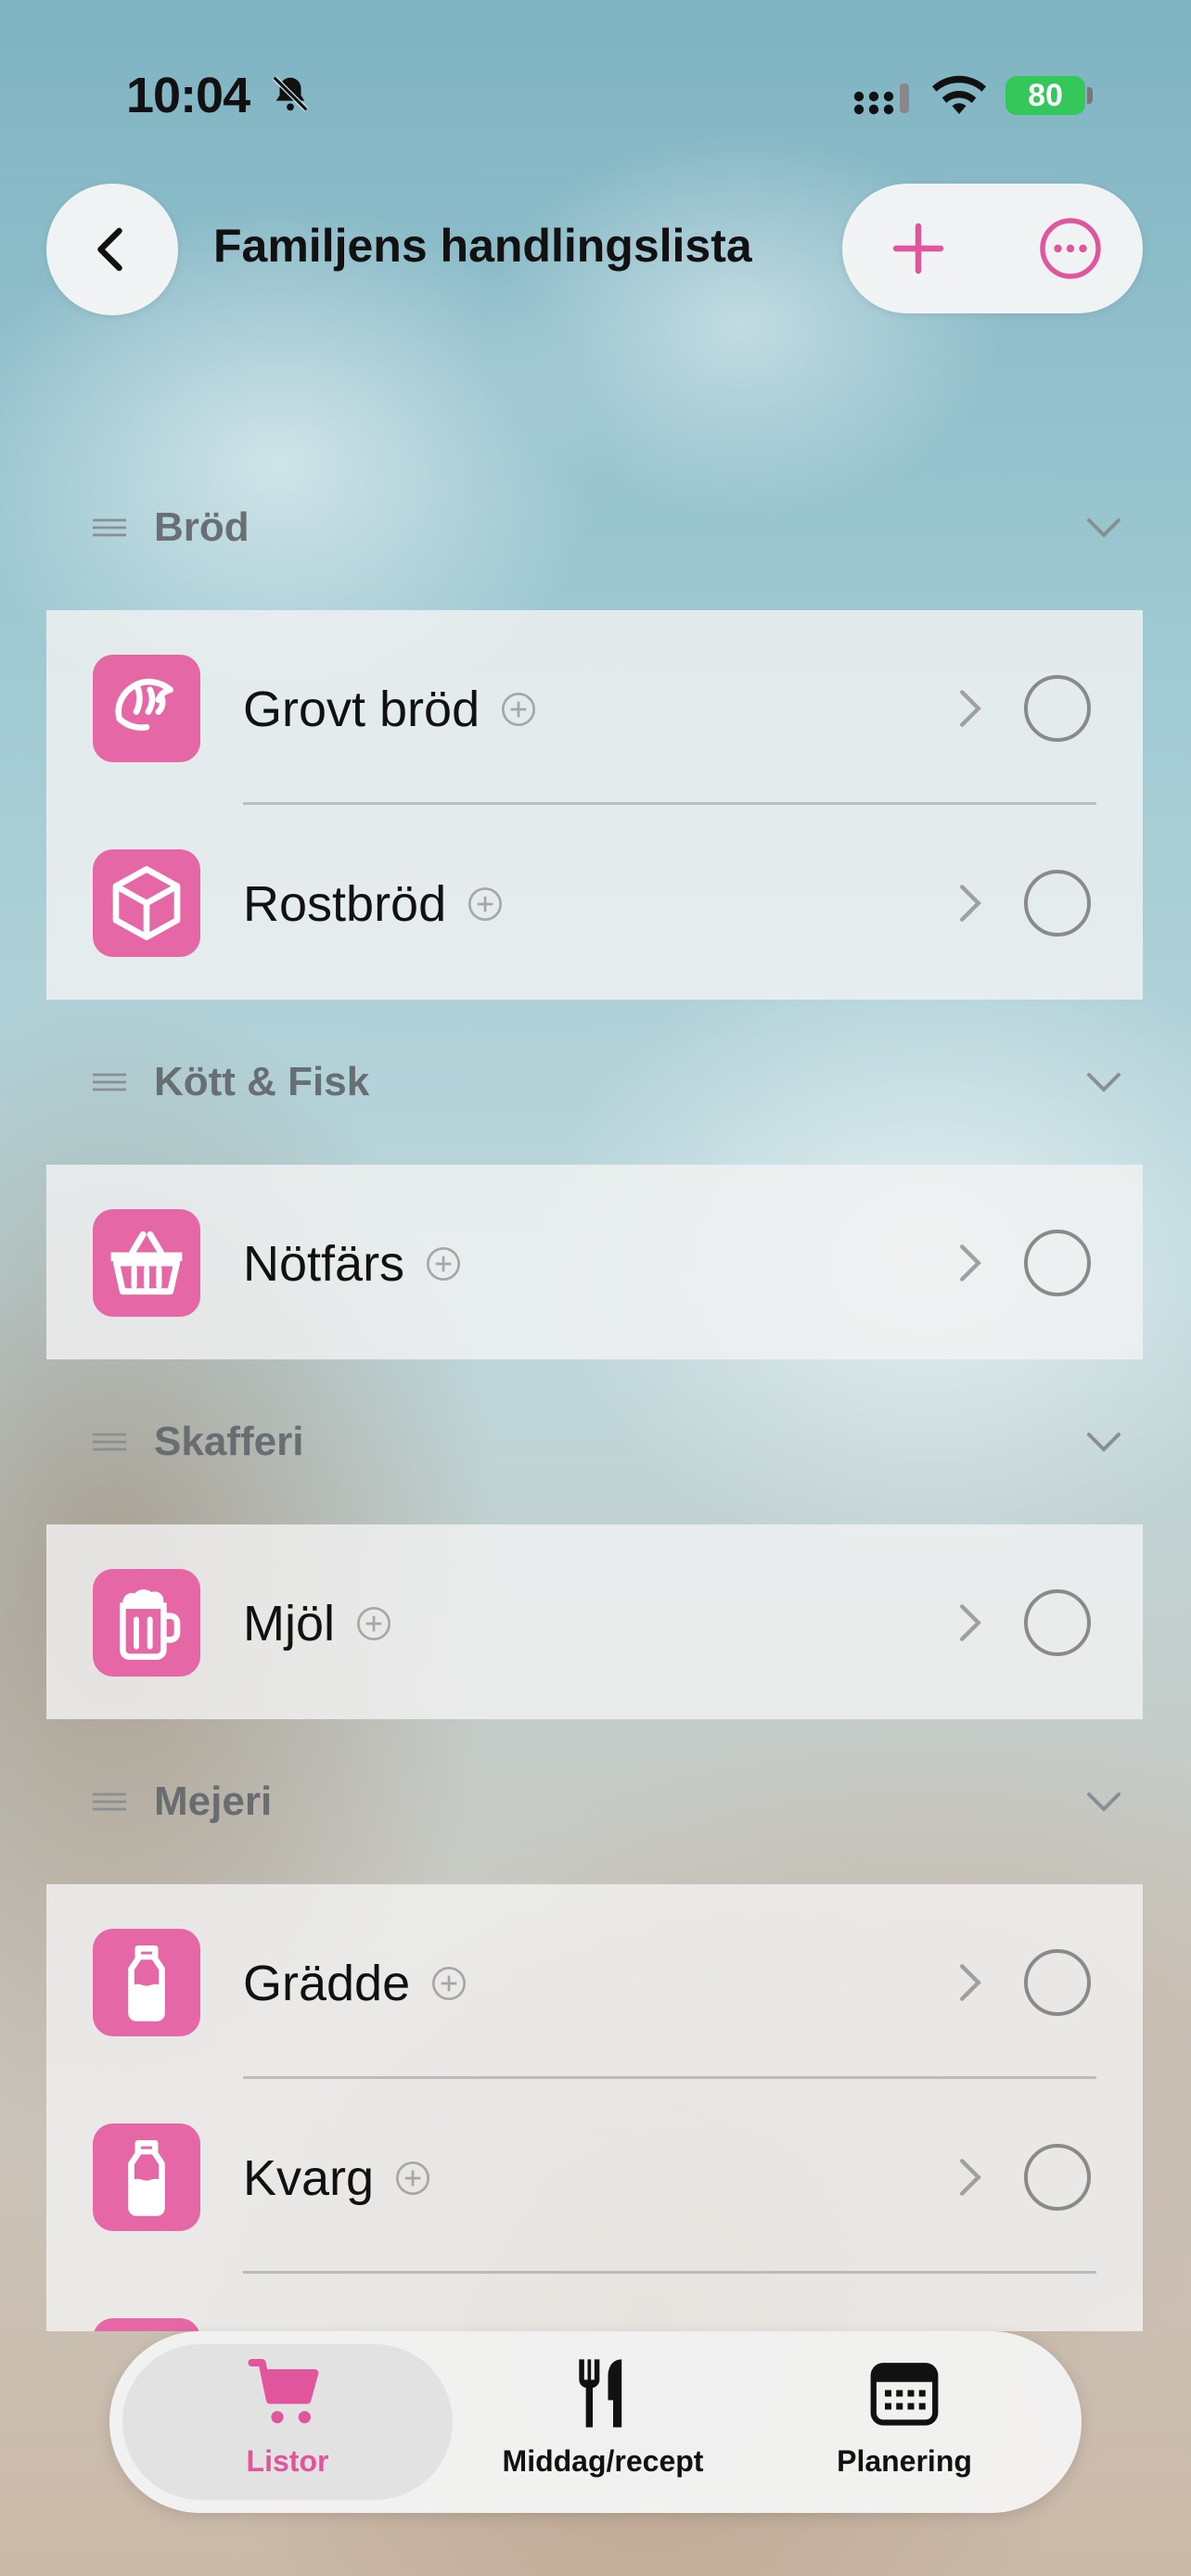  I want to click on list-item: Kvarg, so click(594, 2177).